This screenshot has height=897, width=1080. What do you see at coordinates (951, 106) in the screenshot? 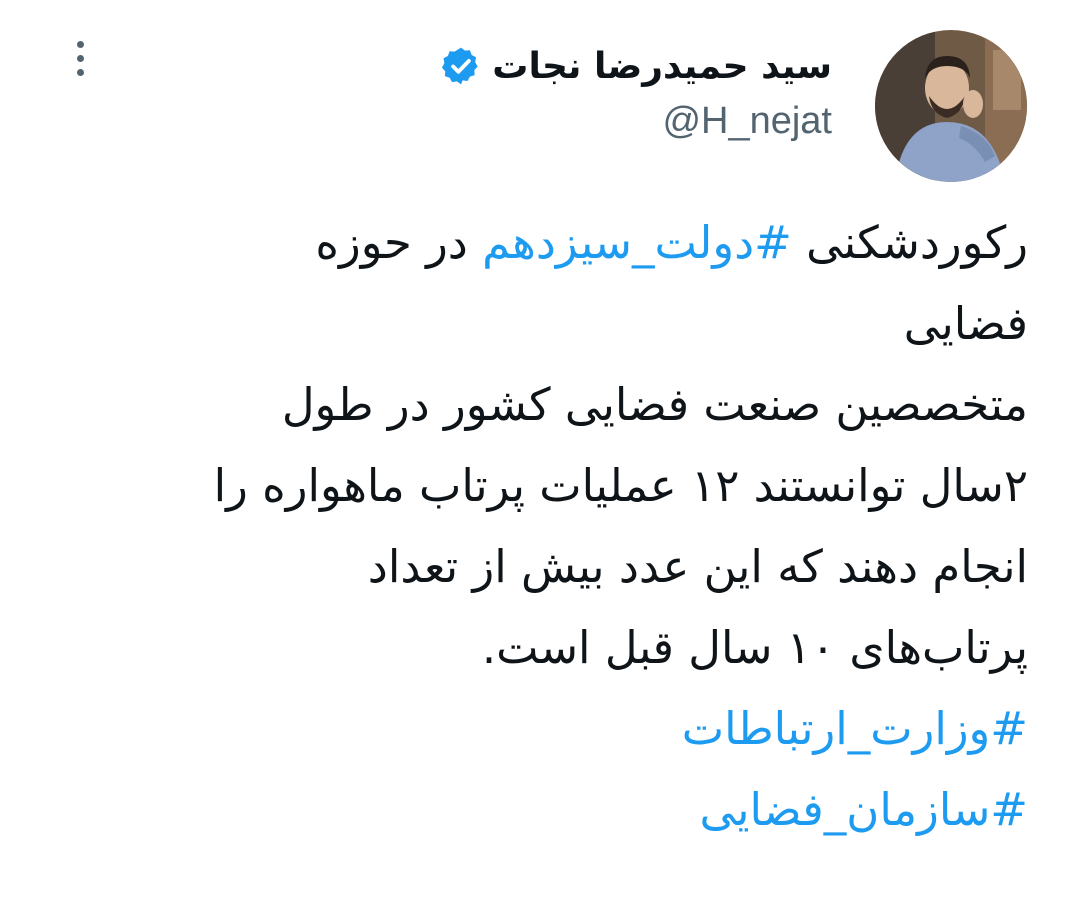
I see `avatar` at bounding box center [951, 106].